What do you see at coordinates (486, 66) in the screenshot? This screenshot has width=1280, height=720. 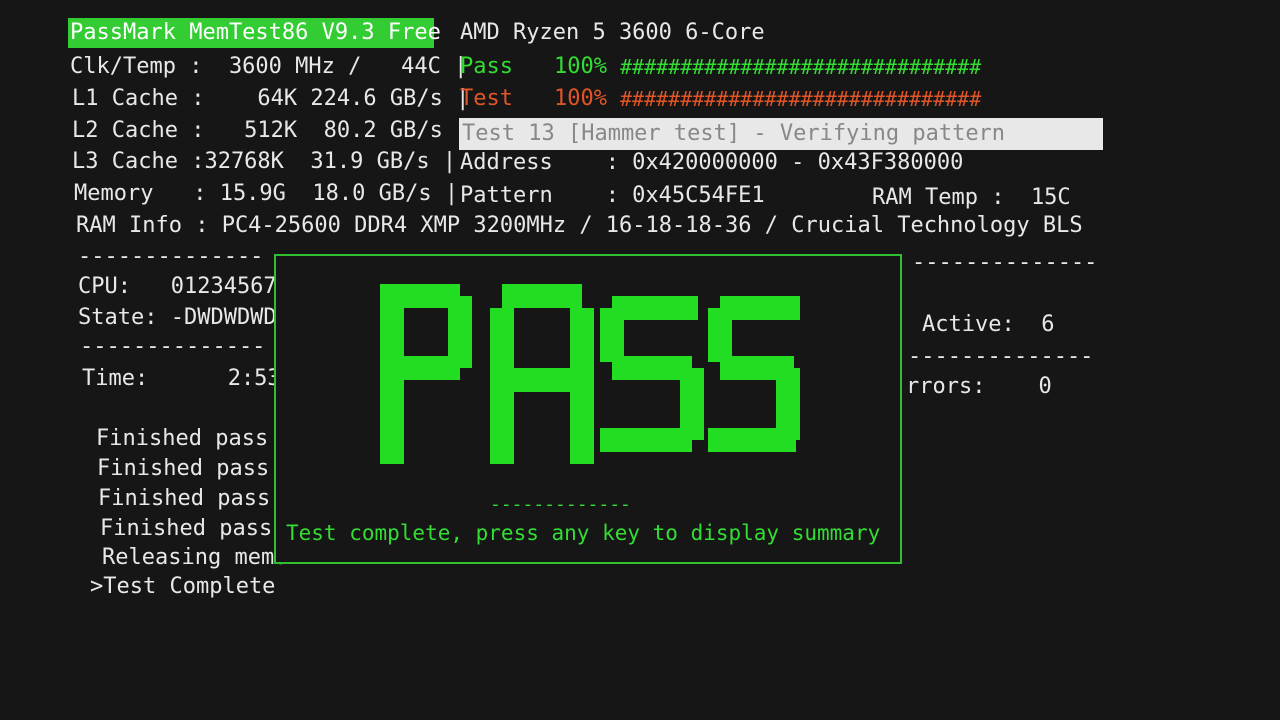 I see `pass-label: Pass` at bounding box center [486, 66].